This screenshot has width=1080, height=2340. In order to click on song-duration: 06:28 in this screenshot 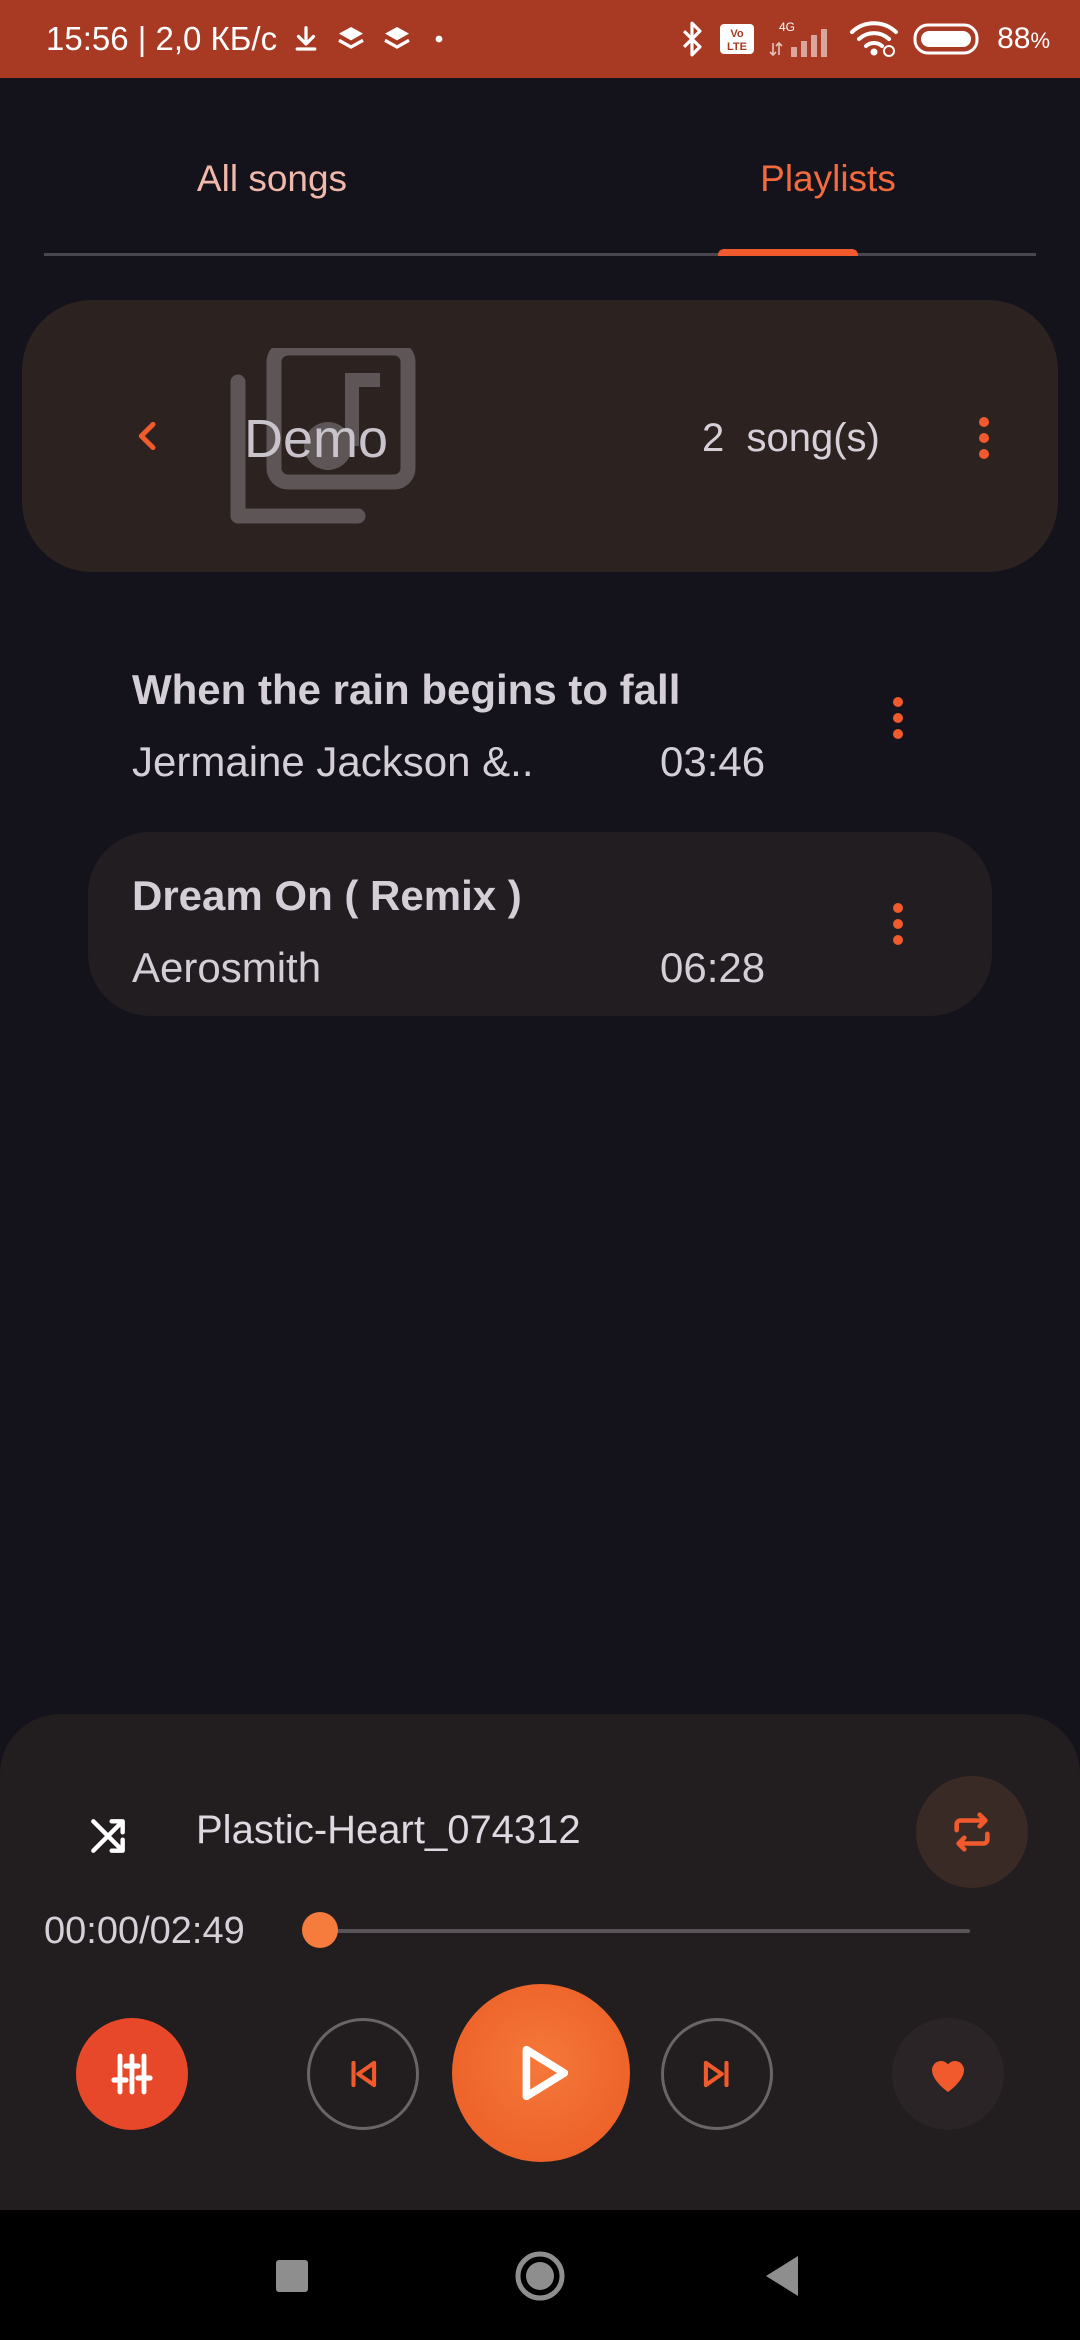, I will do `click(713, 967)`.